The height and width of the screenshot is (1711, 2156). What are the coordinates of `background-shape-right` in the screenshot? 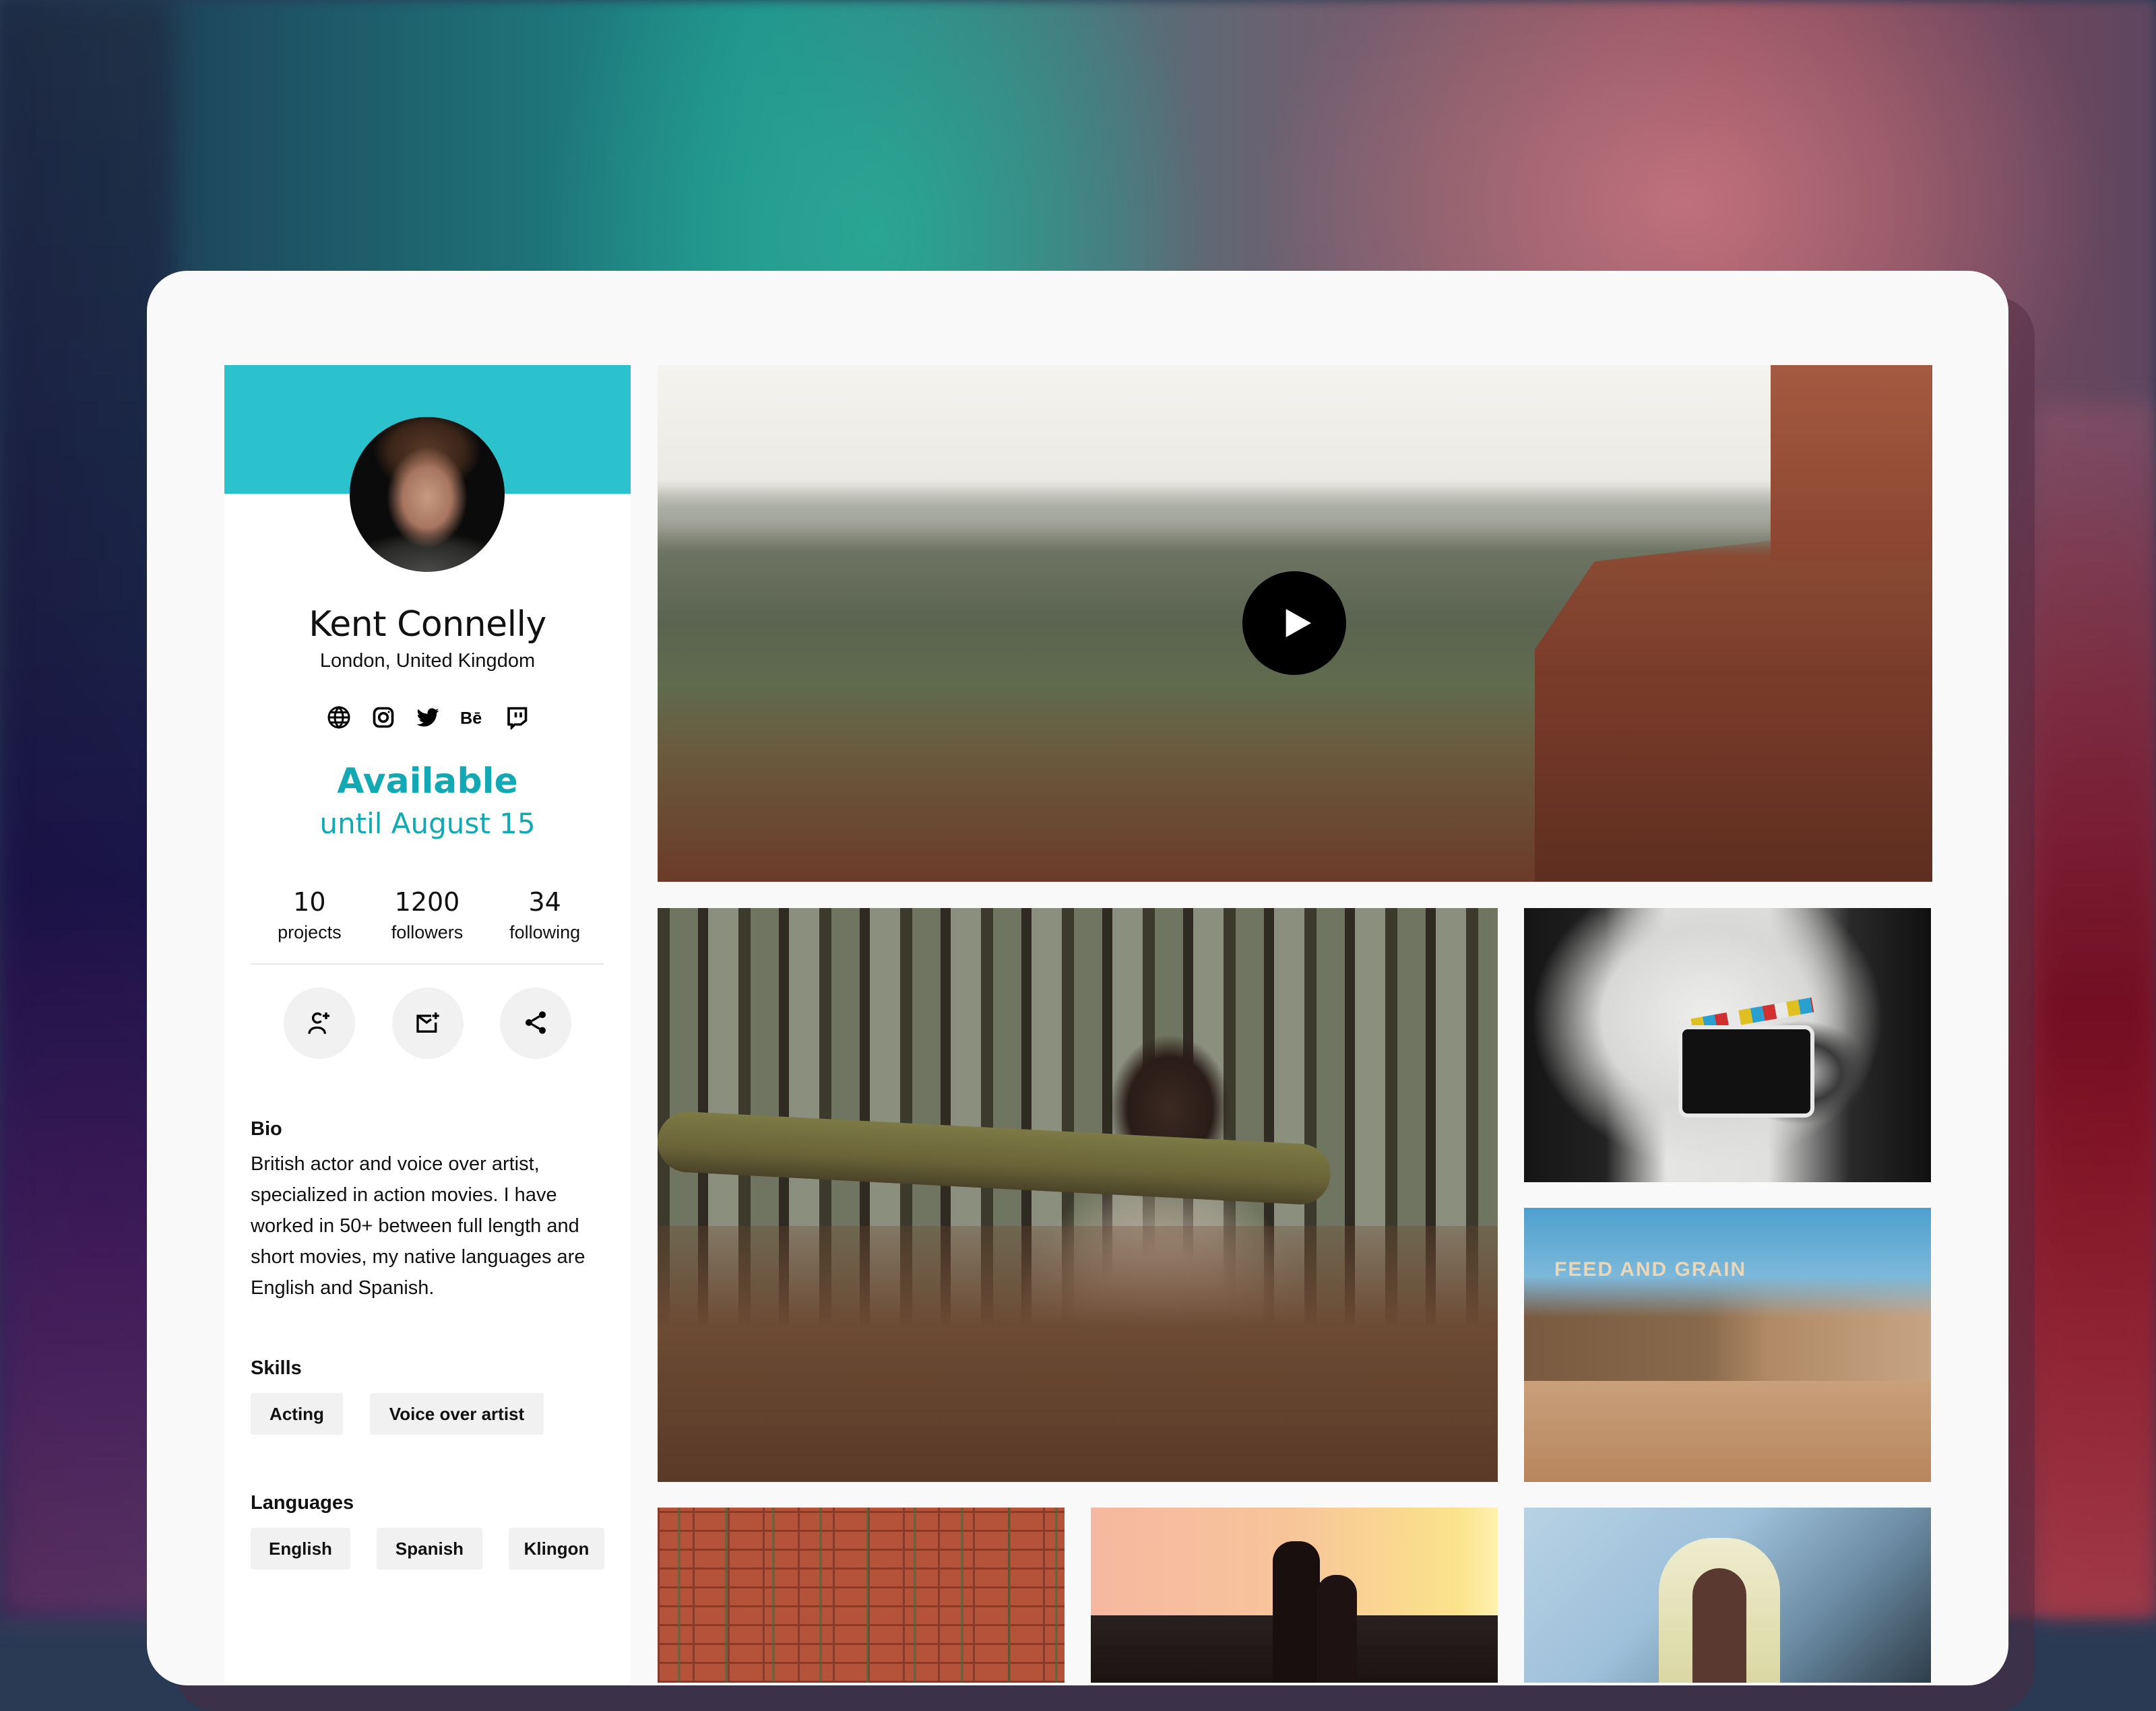 It's located at (2095, 1011).